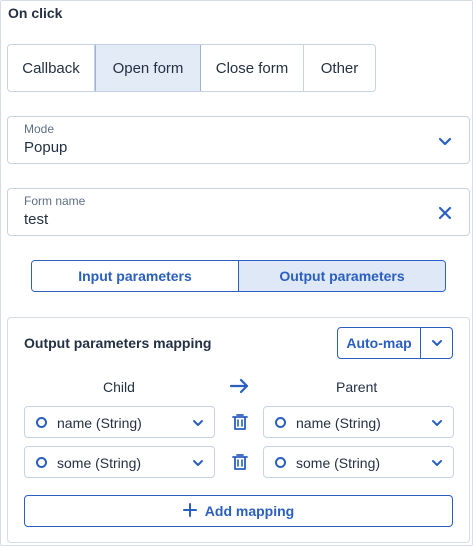 The image size is (473, 546). I want to click on plus-icon, so click(189, 511).